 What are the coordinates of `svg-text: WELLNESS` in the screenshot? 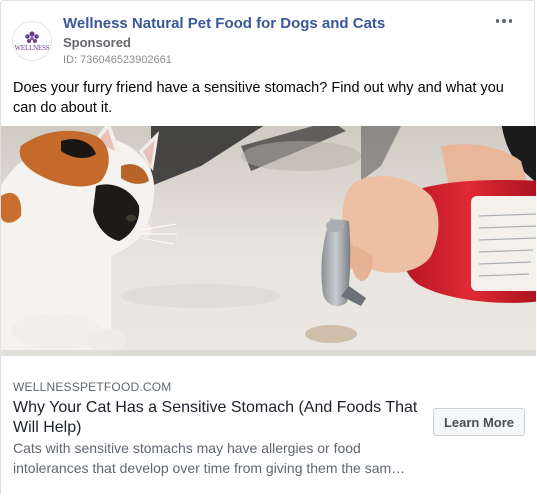 It's located at (32, 48).